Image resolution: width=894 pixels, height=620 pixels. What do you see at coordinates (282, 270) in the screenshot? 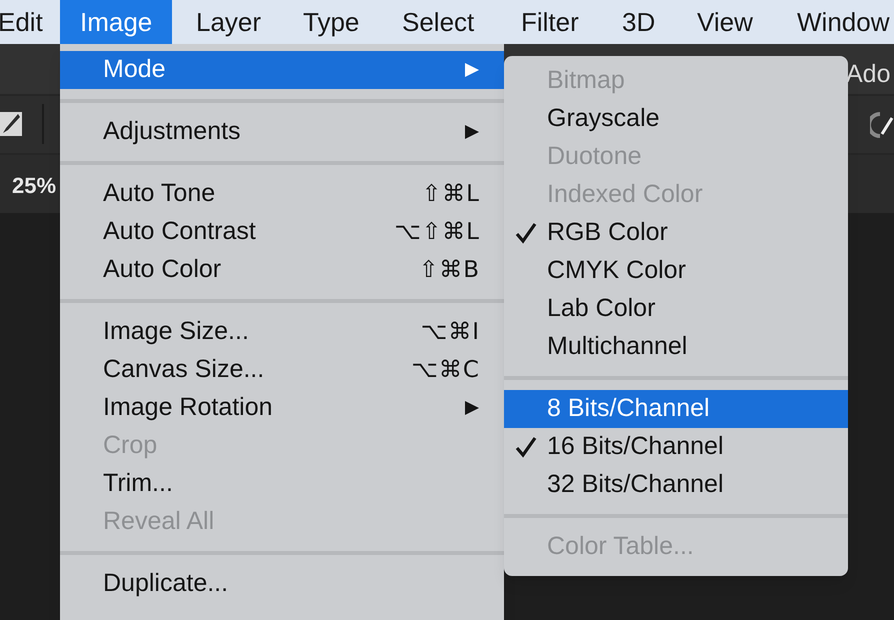
I see `menu-item: Auto Color ⇧⌘B` at bounding box center [282, 270].